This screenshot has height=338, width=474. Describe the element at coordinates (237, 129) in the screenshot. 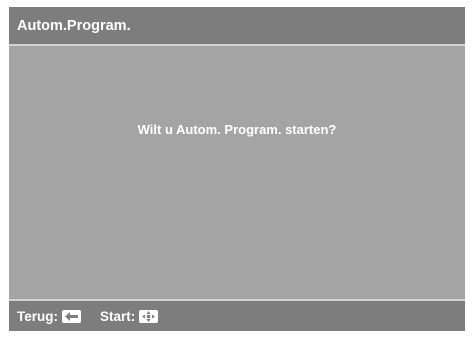

I see `confirmation-message: Wilt u Autom. Program. starten?` at that location.